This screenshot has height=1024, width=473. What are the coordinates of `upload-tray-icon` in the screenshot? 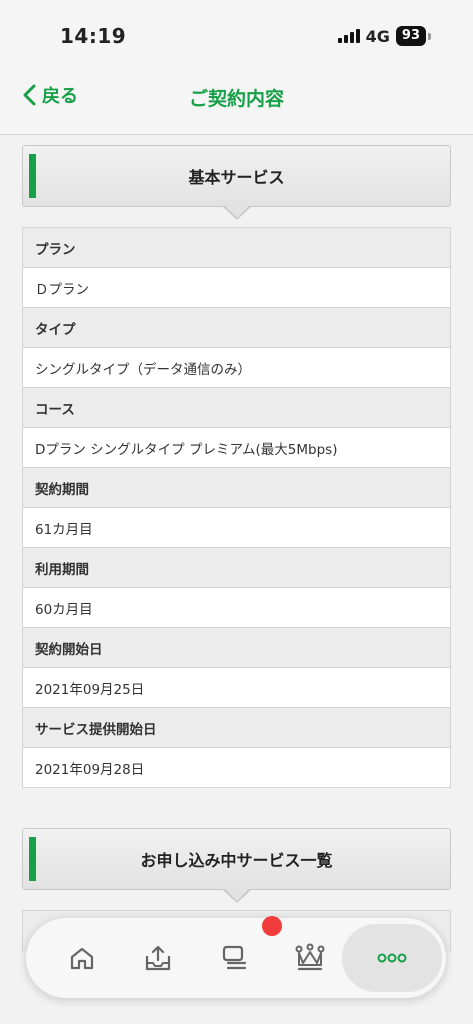 It's located at (158, 958).